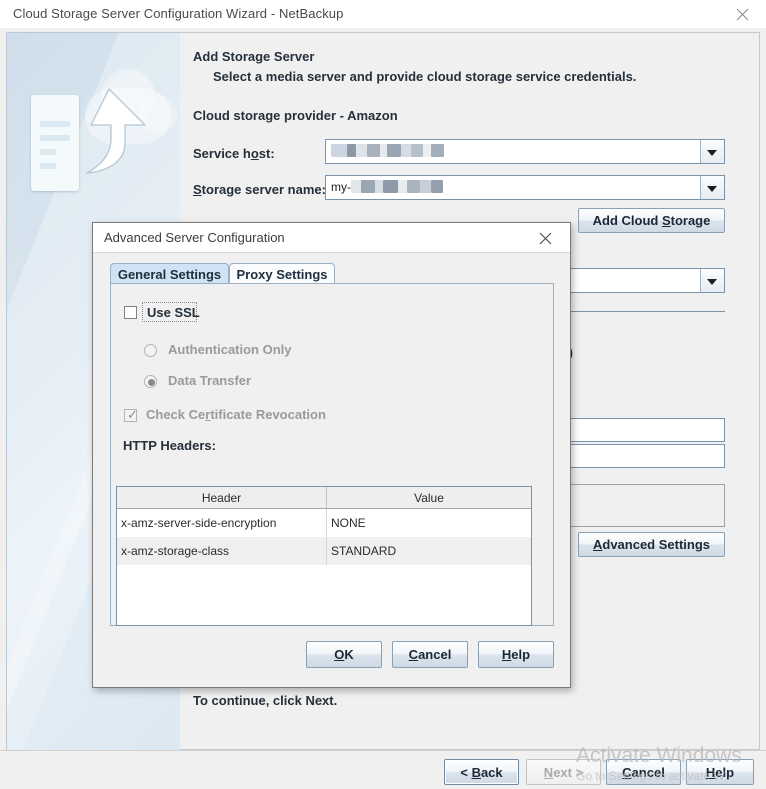 This screenshot has width=766, height=789. I want to click on dialog-help-button: Help, so click(516, 654).